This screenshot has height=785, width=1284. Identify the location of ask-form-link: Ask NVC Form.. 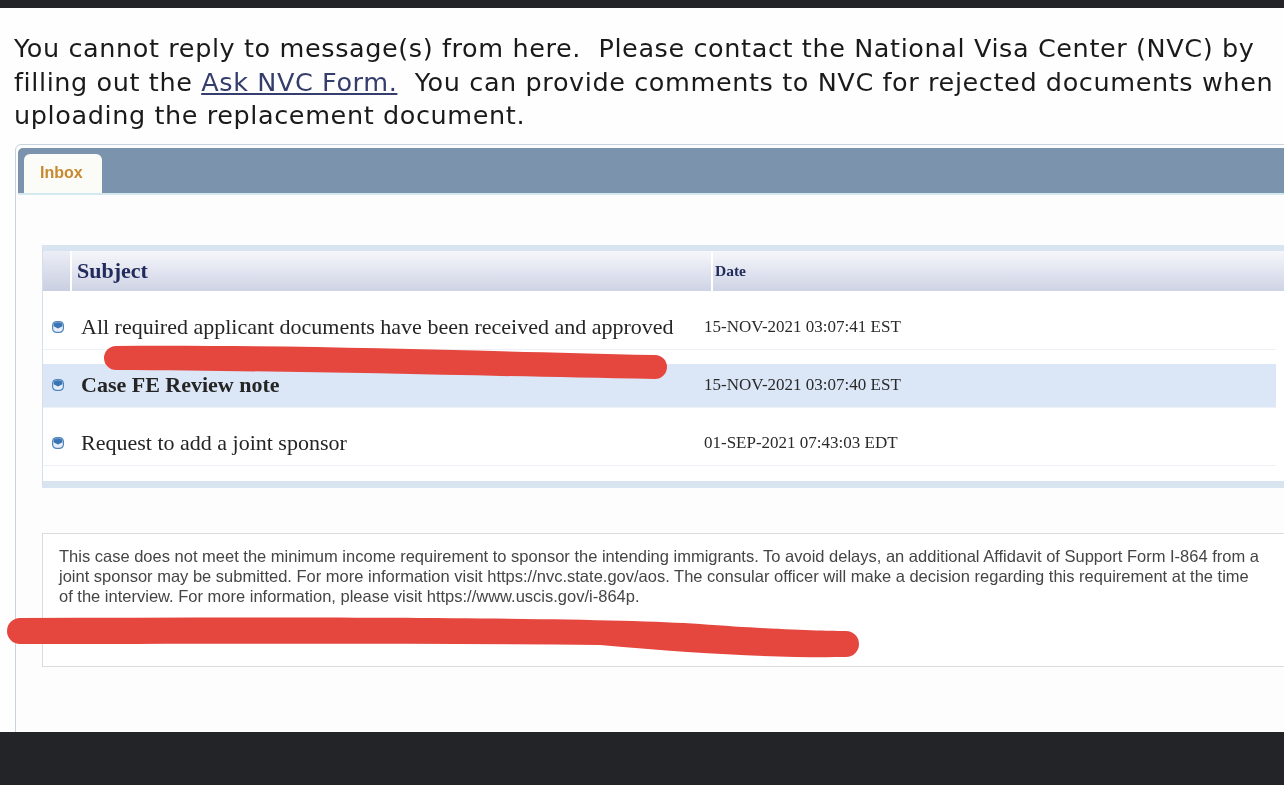
(299, 81).